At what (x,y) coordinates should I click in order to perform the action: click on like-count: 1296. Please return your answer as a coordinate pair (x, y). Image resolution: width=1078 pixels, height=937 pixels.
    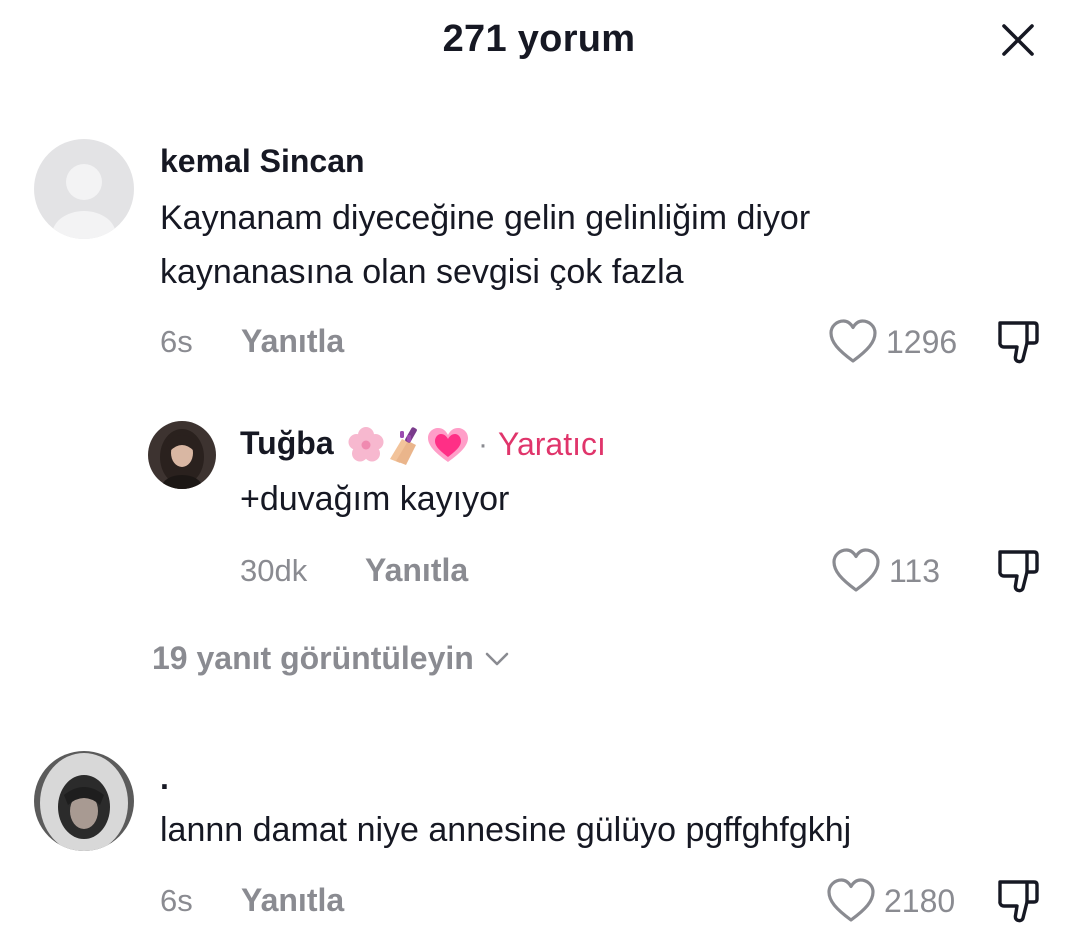
    Looking at the image, I should click on (922, 342).